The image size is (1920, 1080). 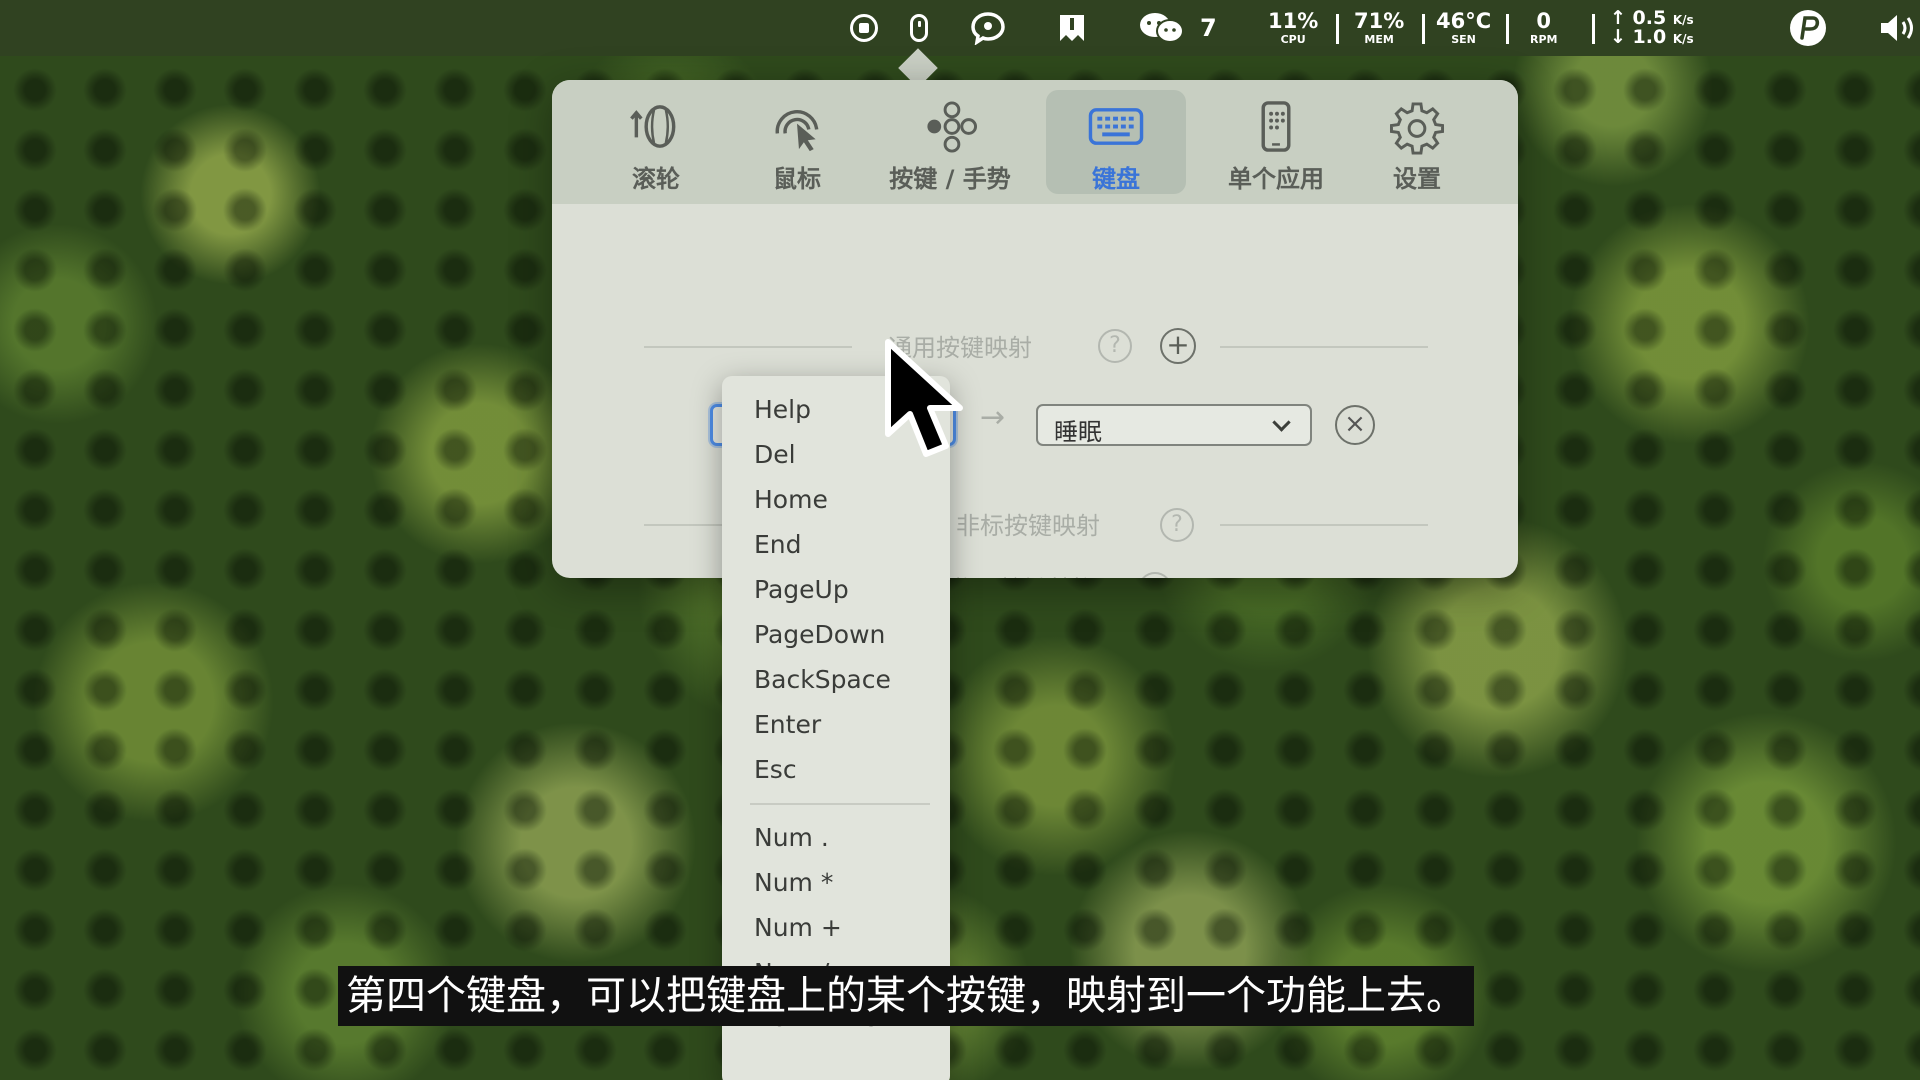 What do you see at coordinates (1379, 39) in the screenshot?
I see `mem-label: MEM` at bounding box center [1379, 39].